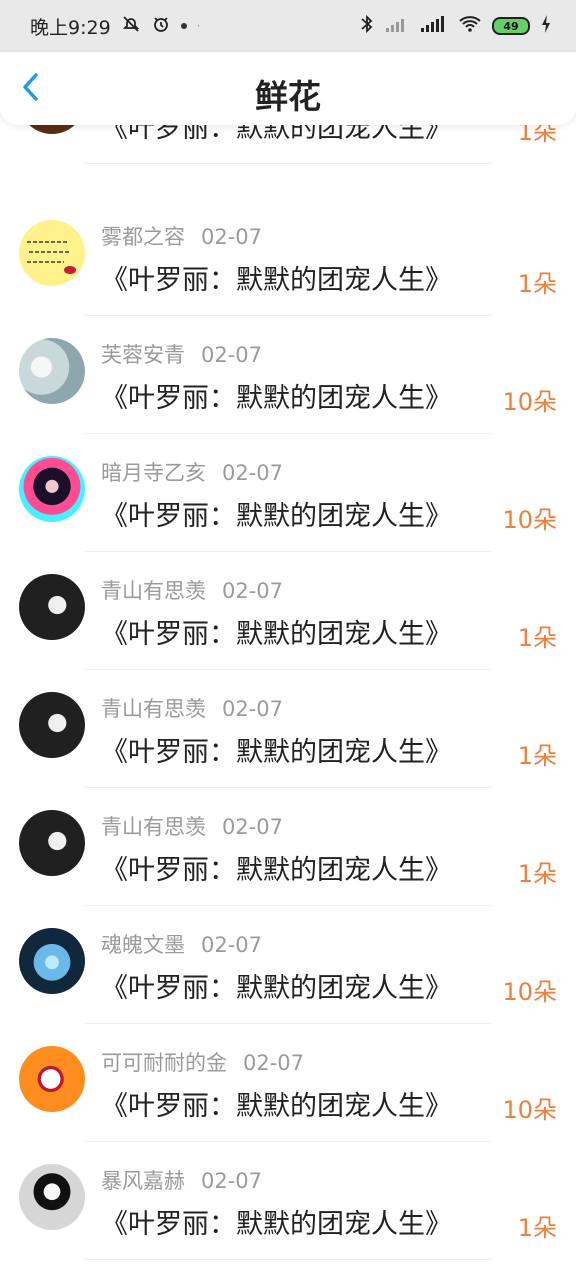  I want to click on status-right: 49, so click(455, 26).